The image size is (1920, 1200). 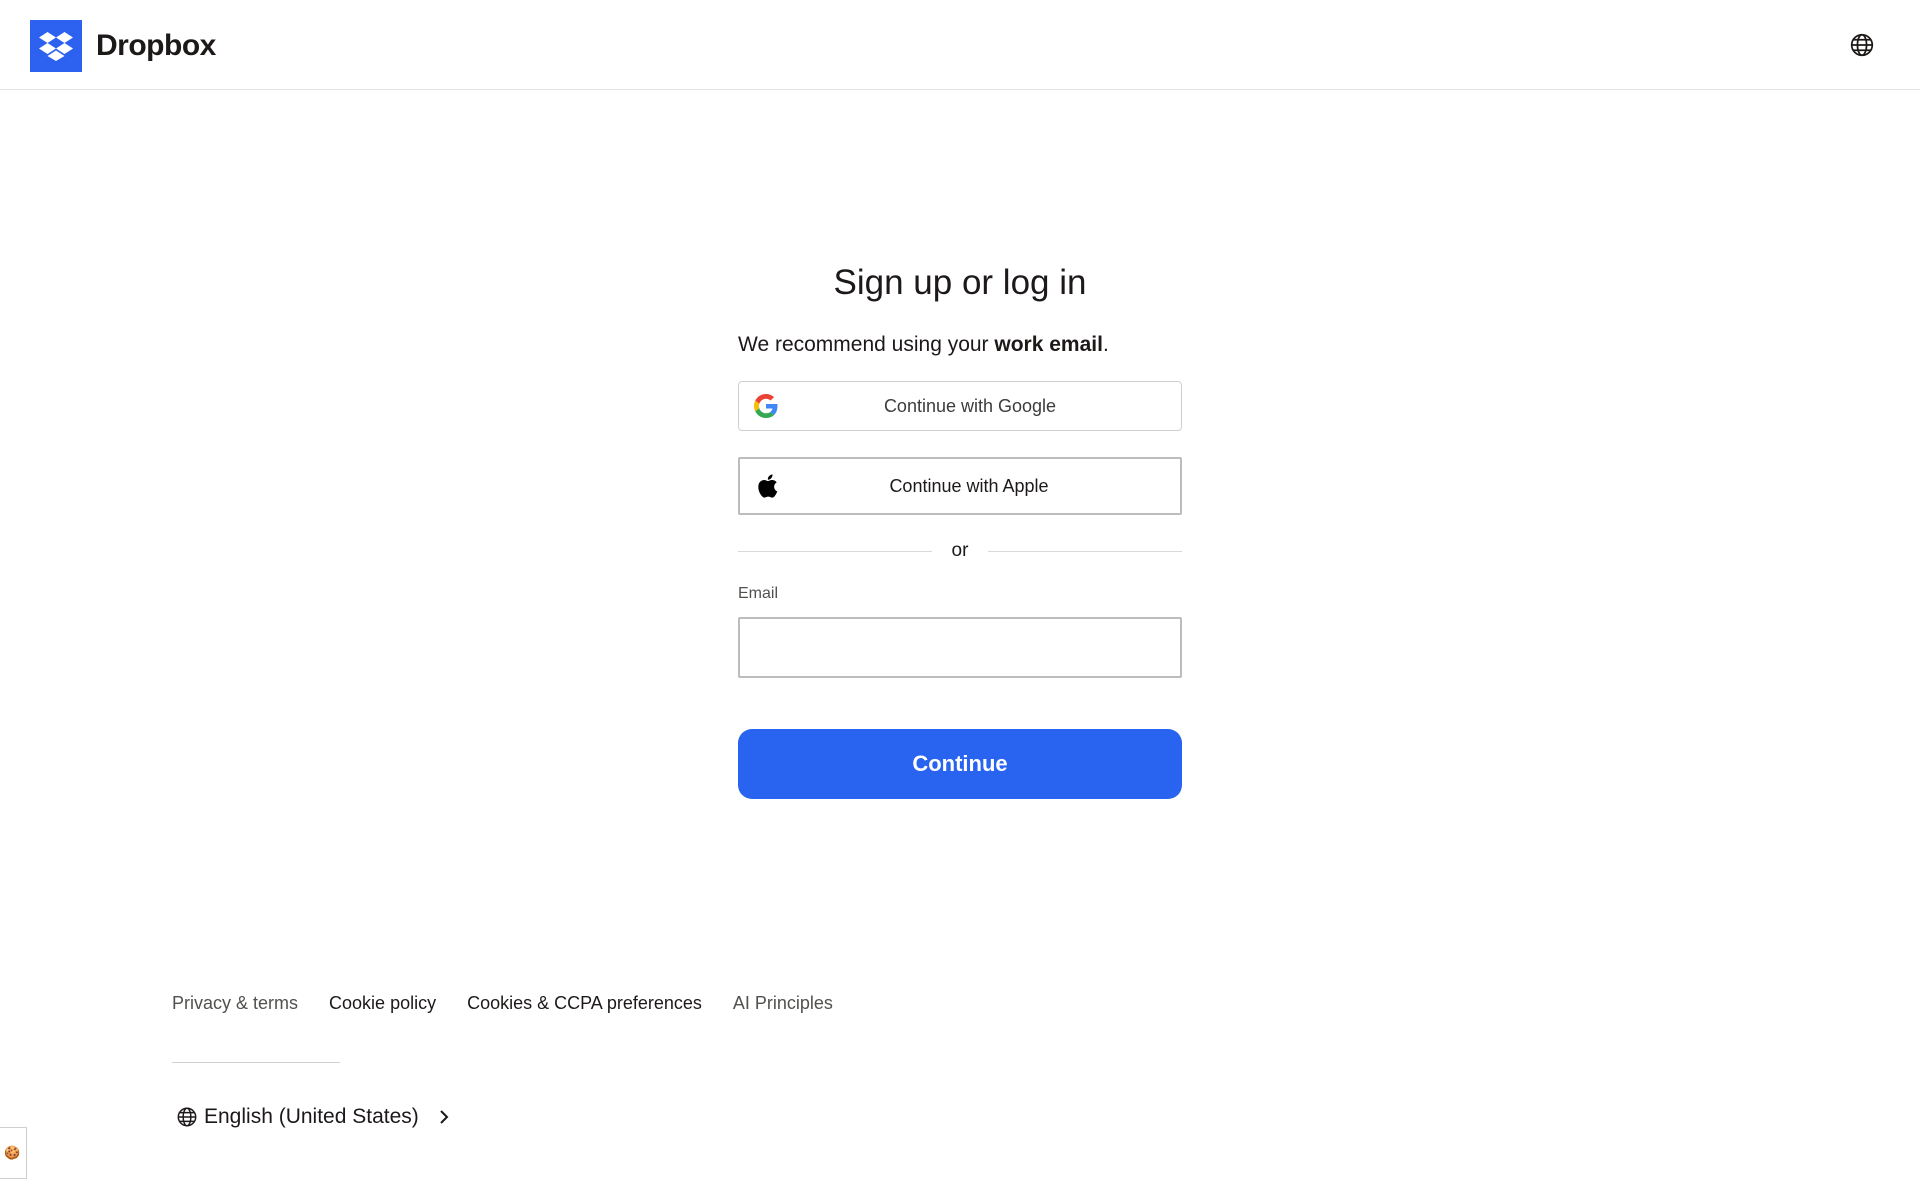 What do you see at coordinates (1105, 344) in the screenshot?
I see `recommendation-suffix: .` at bounding box center [1105, 344].